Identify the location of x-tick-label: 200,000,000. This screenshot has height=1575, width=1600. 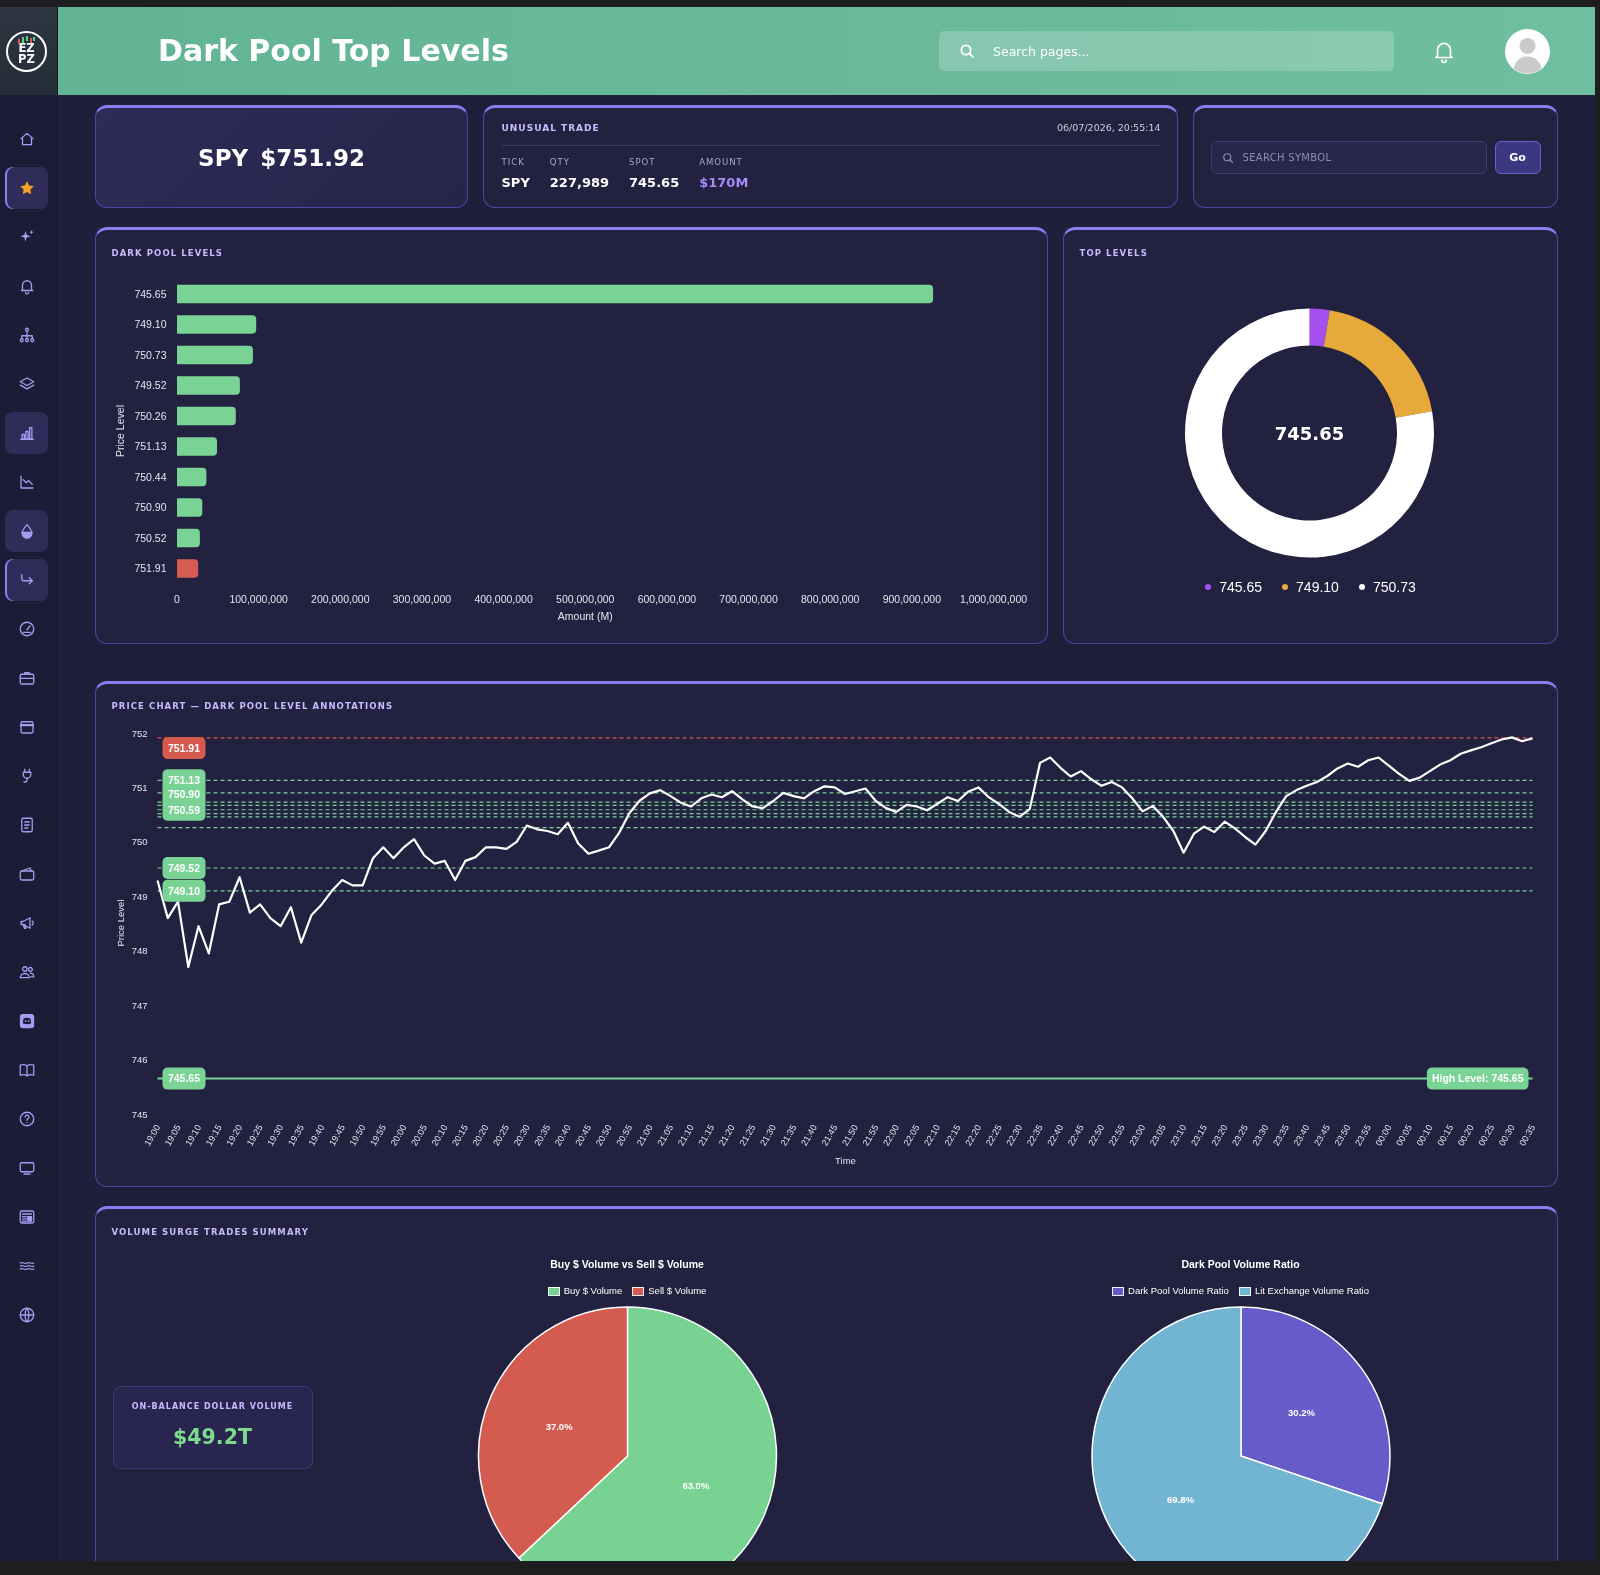
(340, 599).